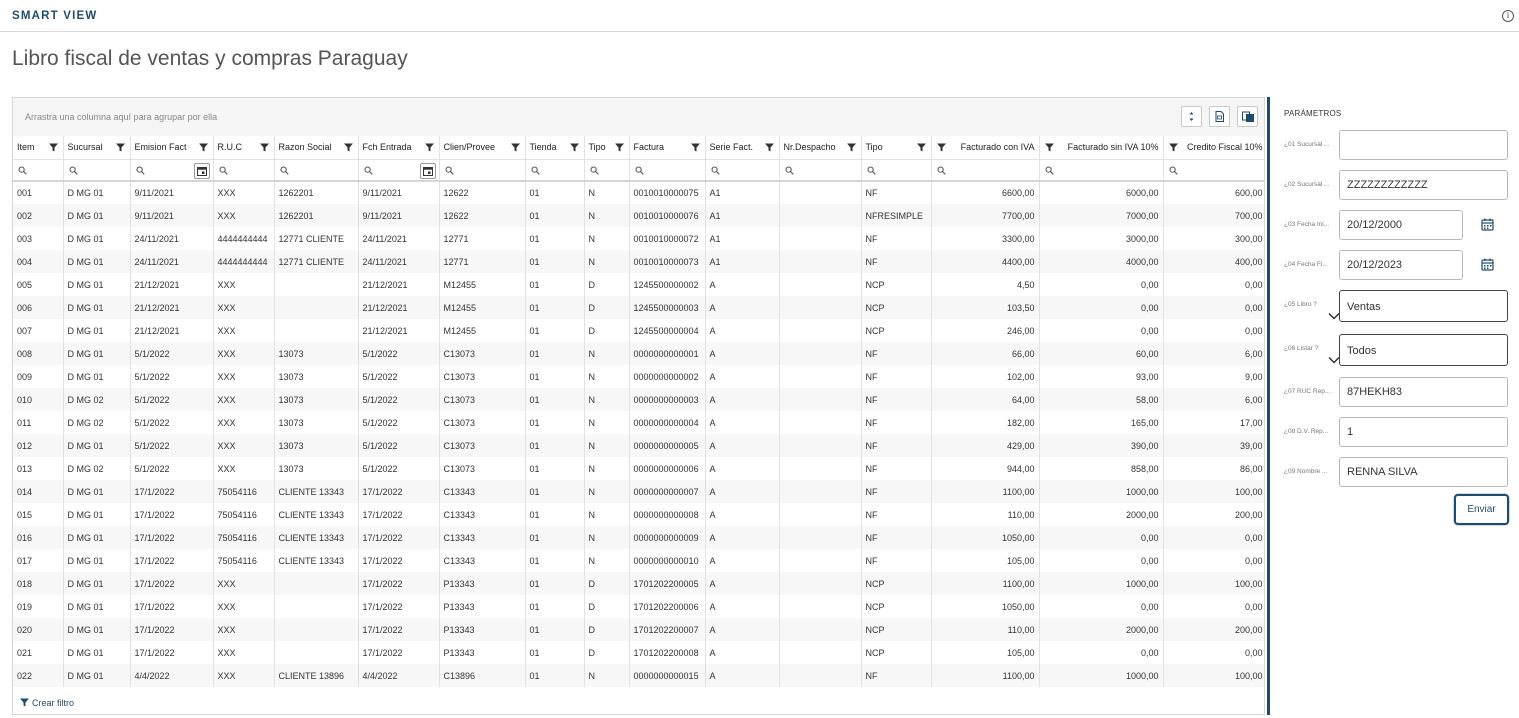  I want to click on table-cell: CLIENTE 13343, so click(316, 537).